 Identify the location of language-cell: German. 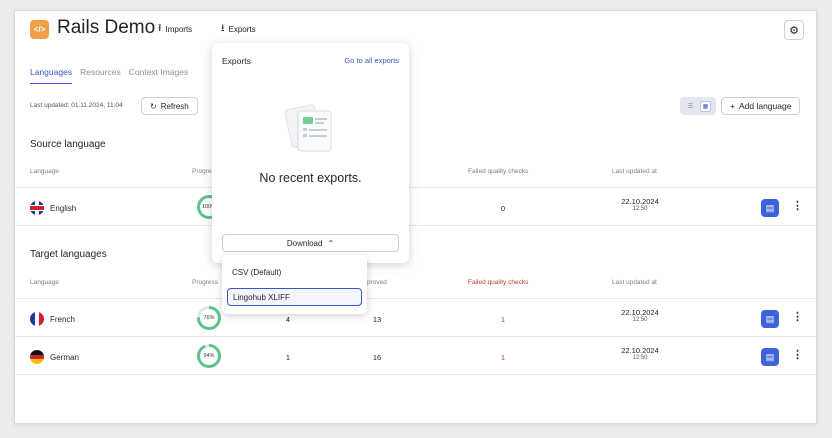
(54, 357).